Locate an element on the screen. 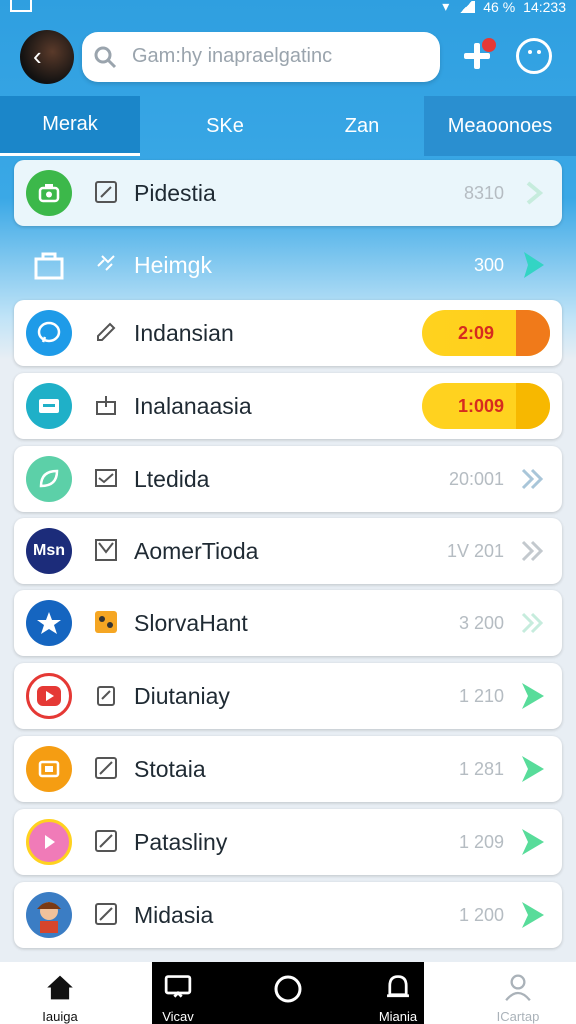 Image resolution: width=576 pixels, height=1024 pixels. face-eye-icon is located at coordinates (539, 52).